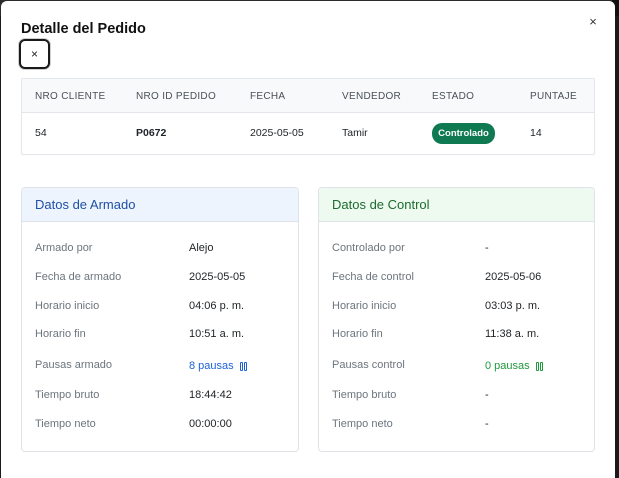  I want to click on control-pausas-value: 0 pausas, so click(507, 366).